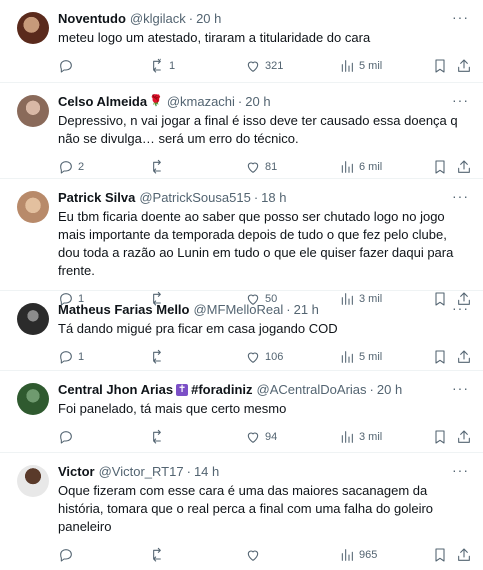 Image resolution: width=483 pixels, height=570 pixels. Describe the element at coordinates (255, 555) in the screenshot. I see `like-button` at that location.